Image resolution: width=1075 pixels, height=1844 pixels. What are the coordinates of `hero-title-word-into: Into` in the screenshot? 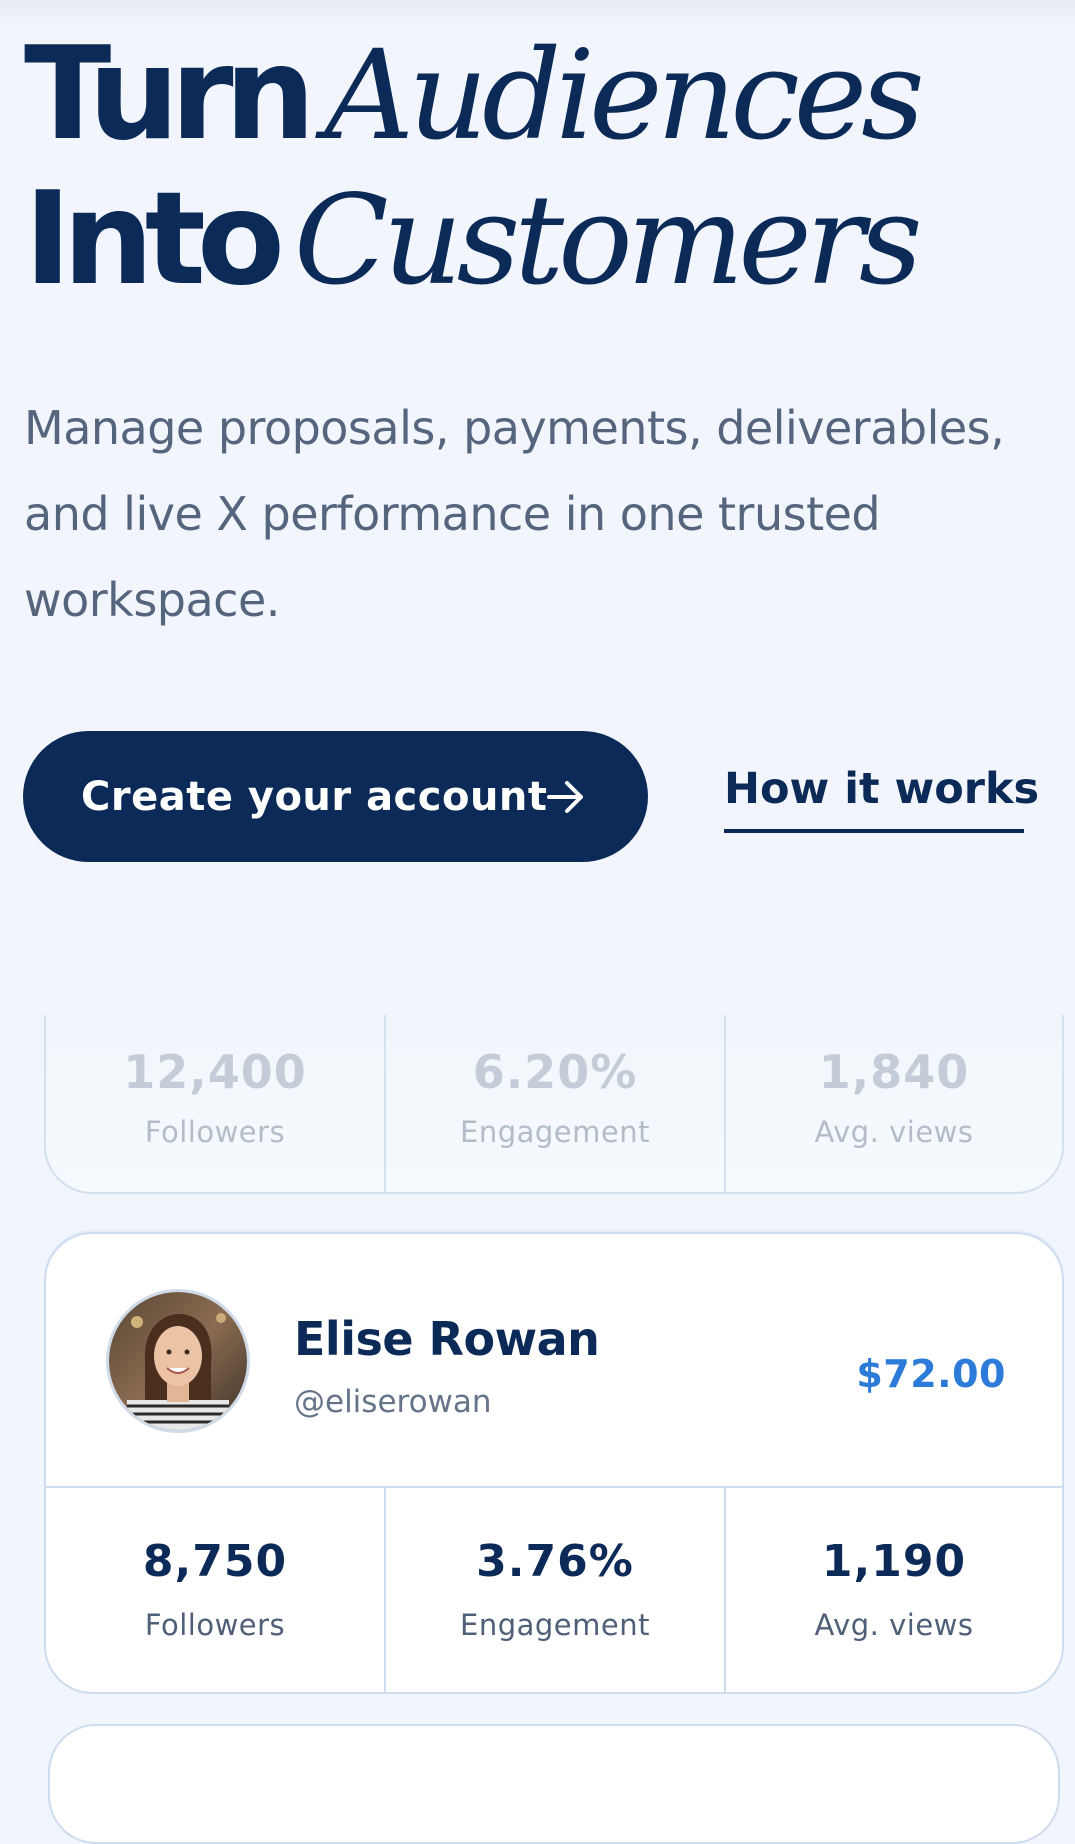 It's located at (154, 239).